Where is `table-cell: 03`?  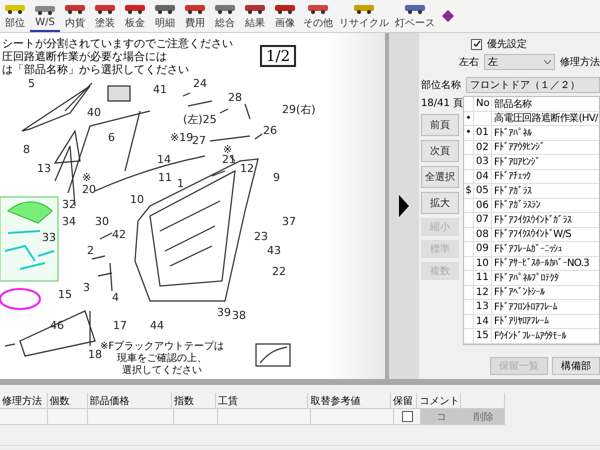 table-cell: 03 is located at coordinates (482, 161).